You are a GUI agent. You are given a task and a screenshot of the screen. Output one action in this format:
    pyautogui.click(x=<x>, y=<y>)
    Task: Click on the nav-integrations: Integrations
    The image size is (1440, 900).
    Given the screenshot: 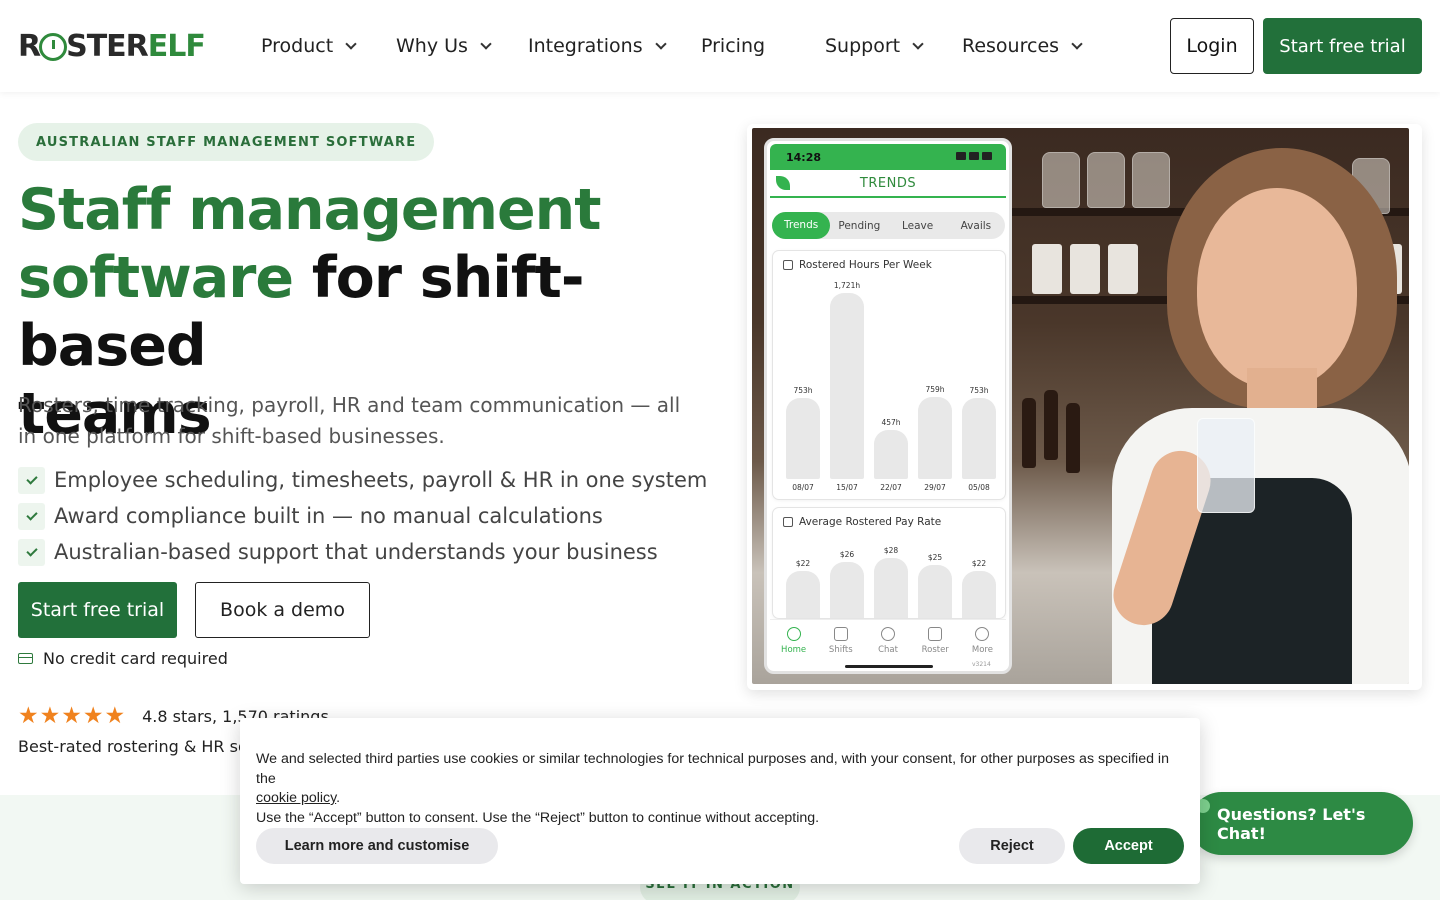 What is the action you would take?
    pyautogui.click(x=597, y=46)
    